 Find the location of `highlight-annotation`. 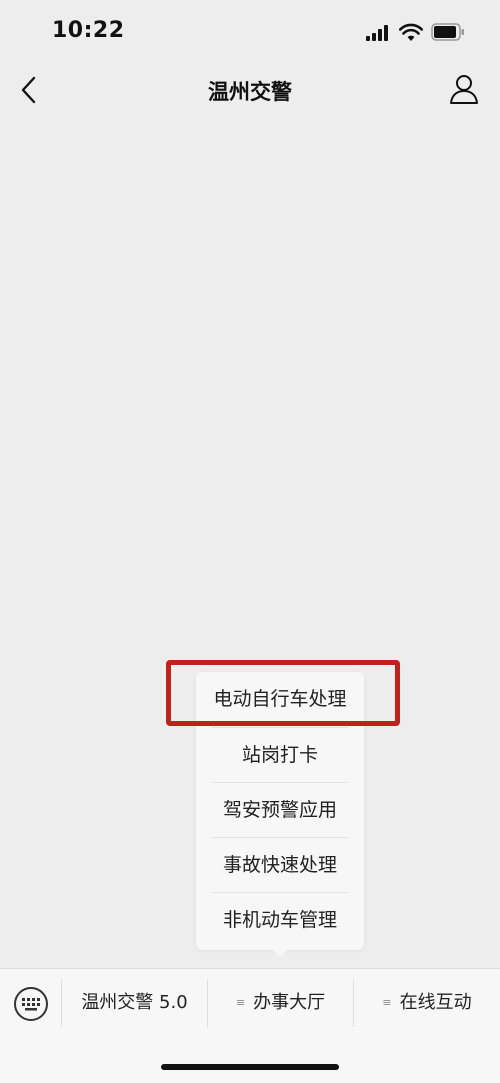

highlight-annotation is located at coordinates (283, 693).